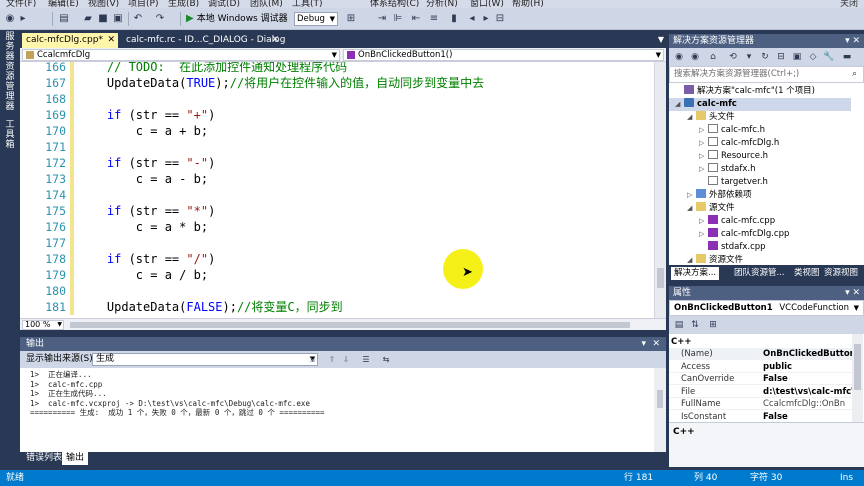 This screenshot has height=486, width=864. I want to click on menu-tools: 工具(T), so click(307, 4).